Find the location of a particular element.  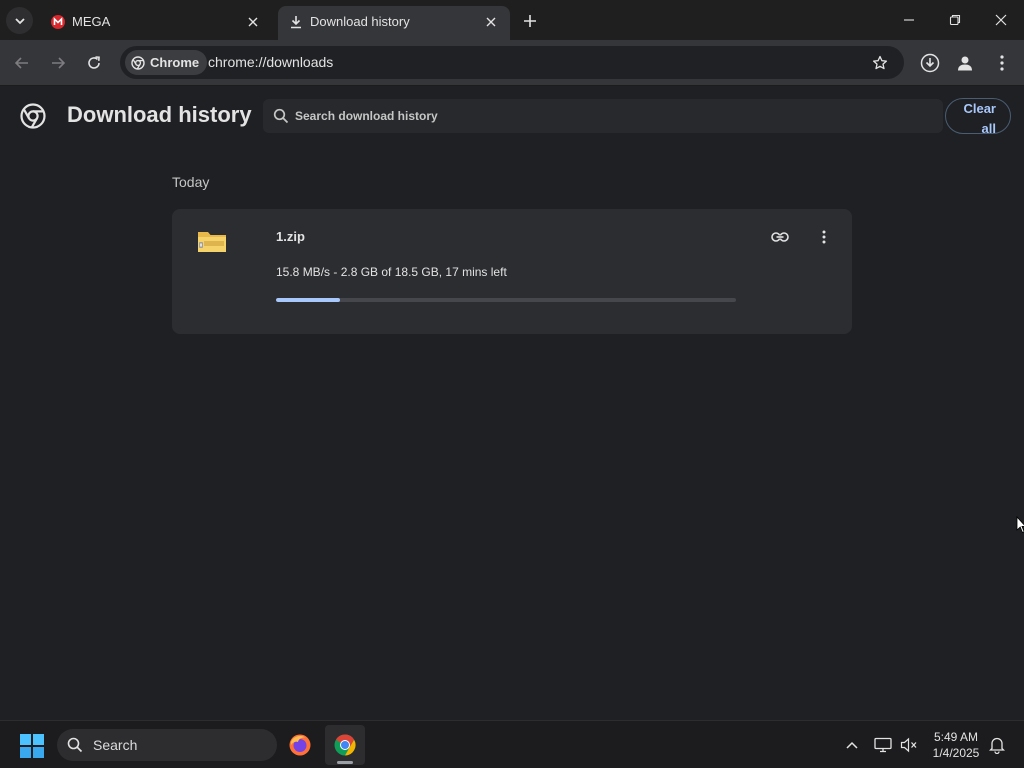

back-button is located at coordinates (22, 63).